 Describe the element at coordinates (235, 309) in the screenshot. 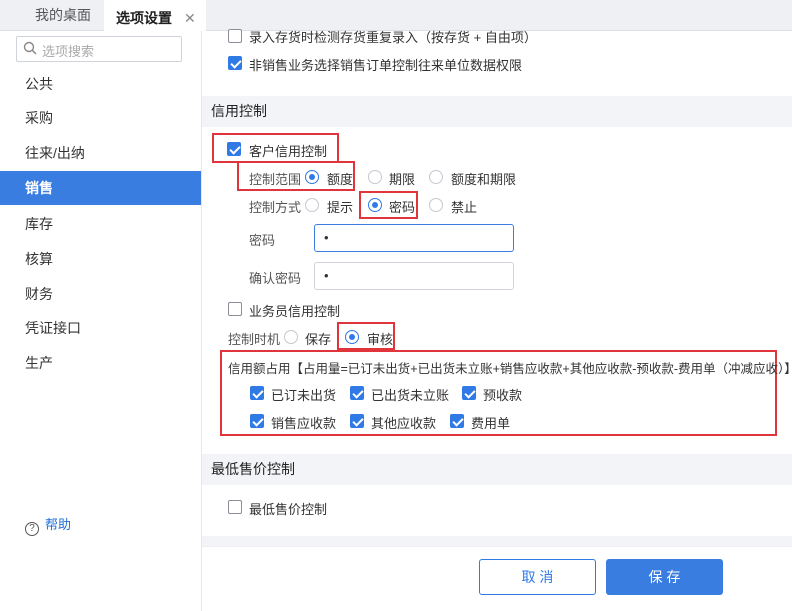

I see `salesman-credit-checkbox` at that location.